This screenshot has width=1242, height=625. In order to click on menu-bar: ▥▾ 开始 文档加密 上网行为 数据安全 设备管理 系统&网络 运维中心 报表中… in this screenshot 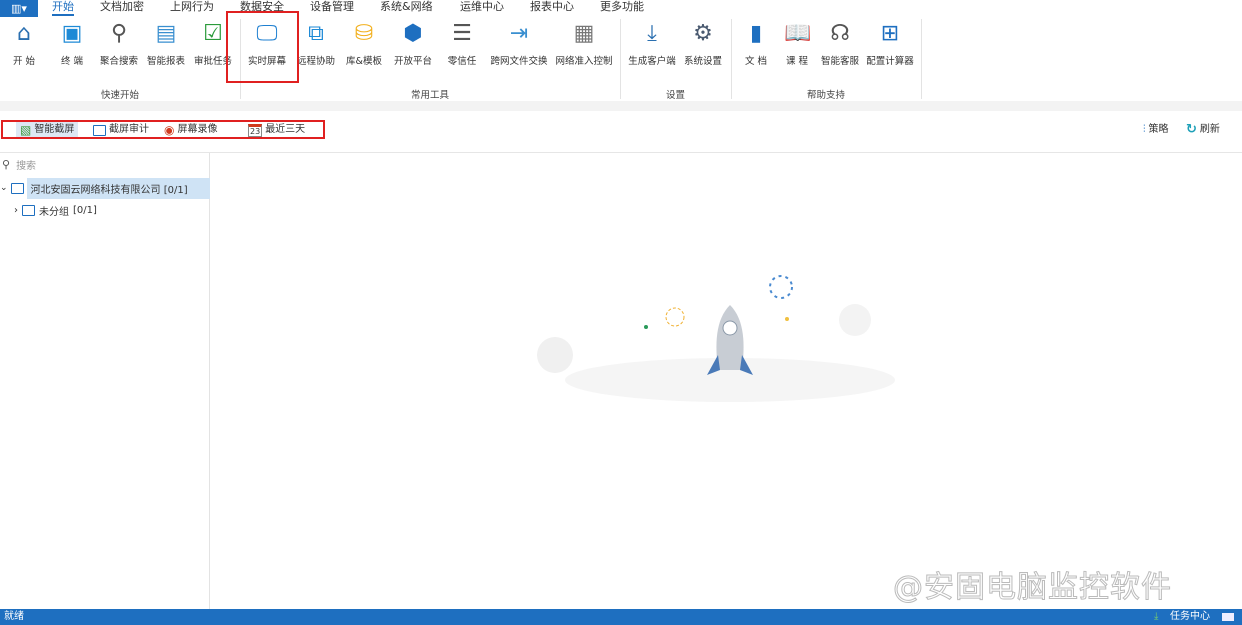, I will do `click(621, 8)`.